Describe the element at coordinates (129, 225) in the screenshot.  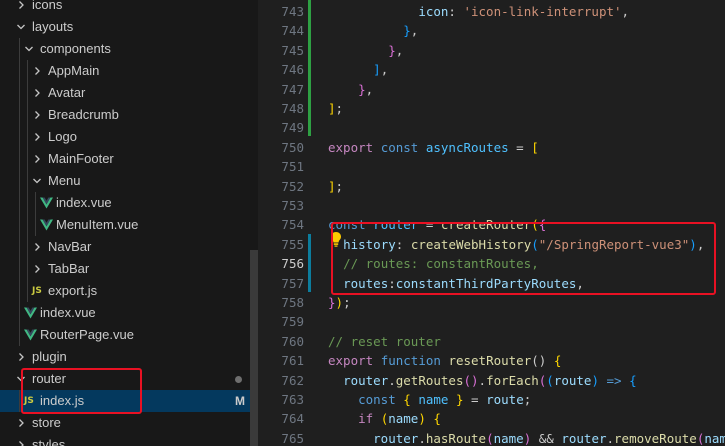
I see `file-item: MenuItem.vue` at that location.